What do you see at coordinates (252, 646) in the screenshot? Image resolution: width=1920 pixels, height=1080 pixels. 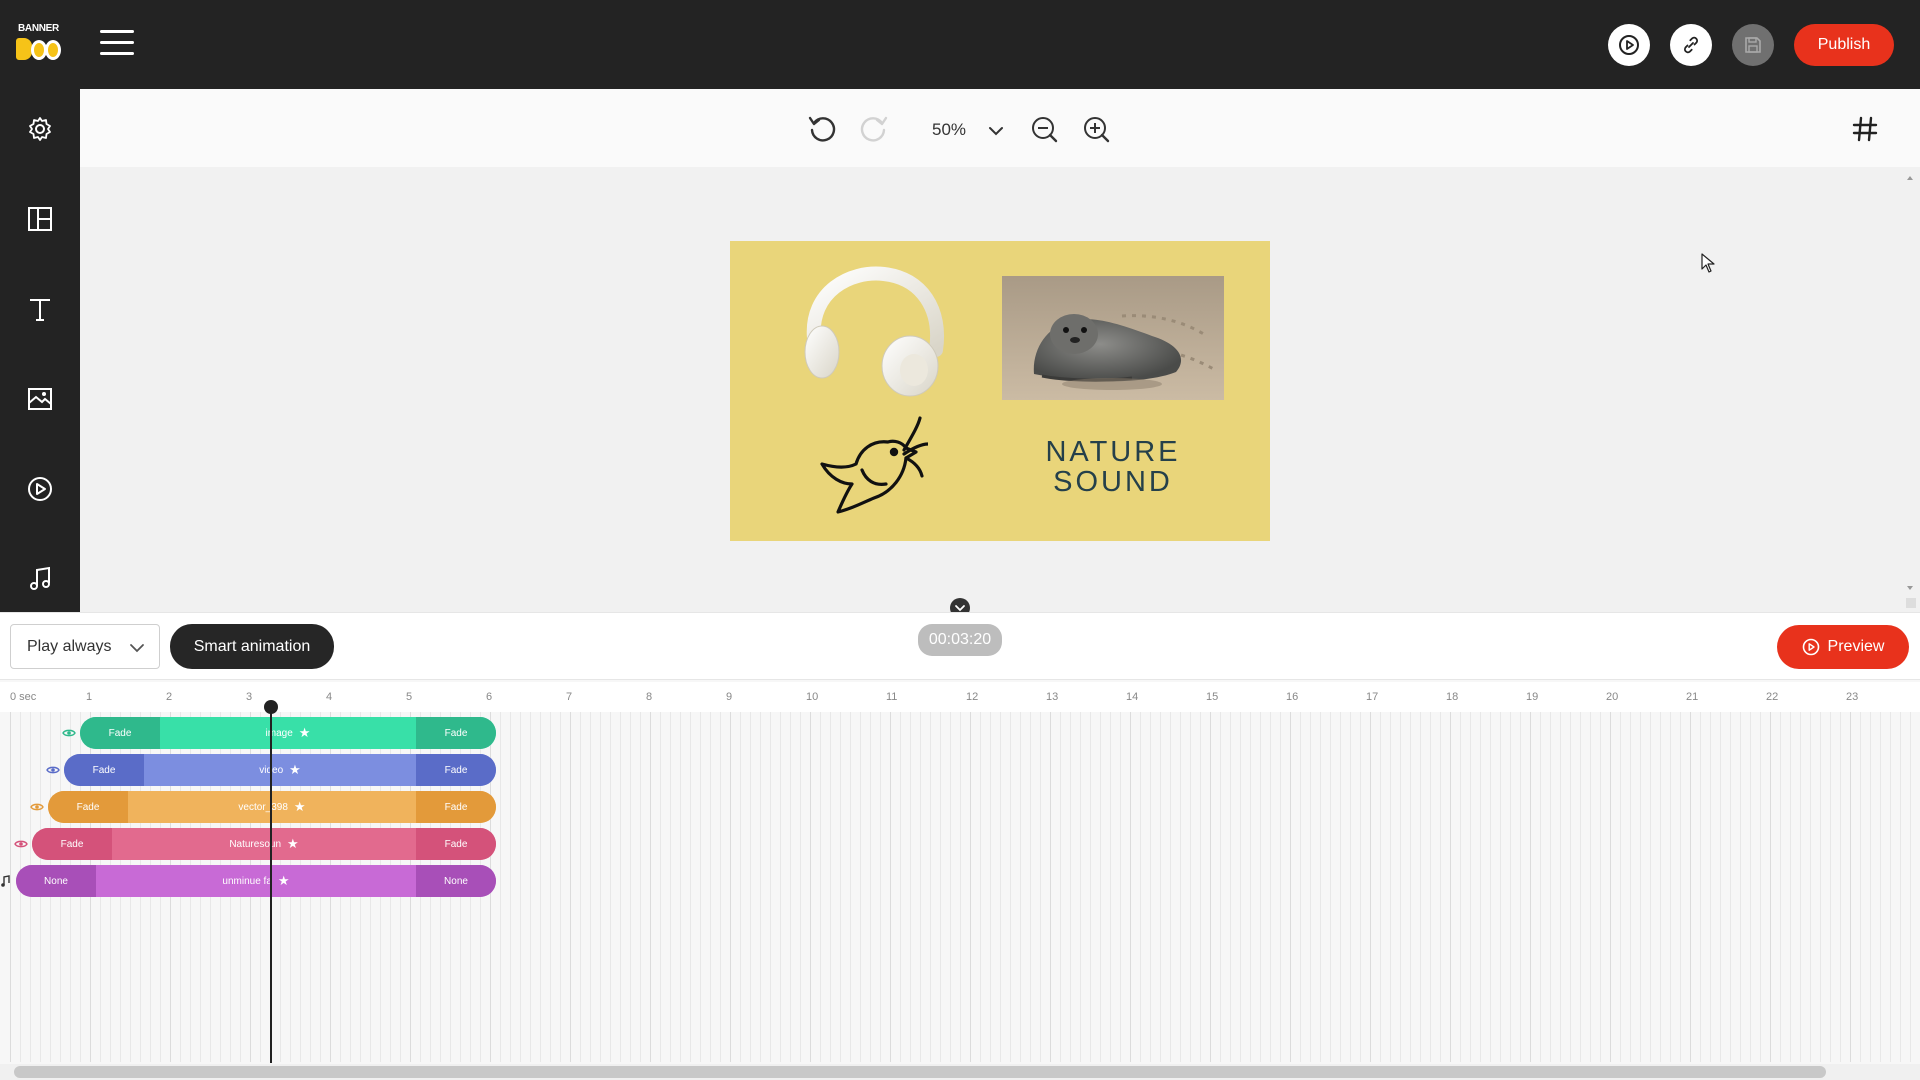 I see `smart-animation-button: Smart animation` at bounding box center [252, 646].